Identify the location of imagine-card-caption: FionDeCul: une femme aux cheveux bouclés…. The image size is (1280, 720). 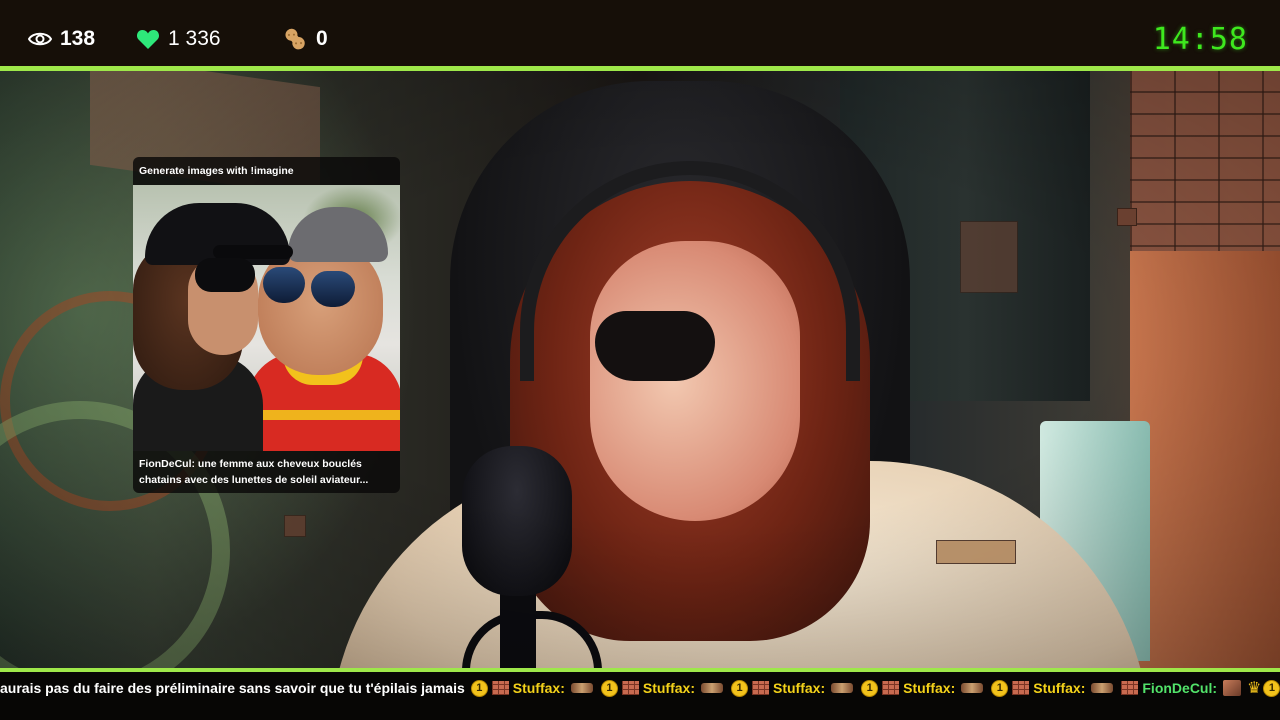
(254, 472).